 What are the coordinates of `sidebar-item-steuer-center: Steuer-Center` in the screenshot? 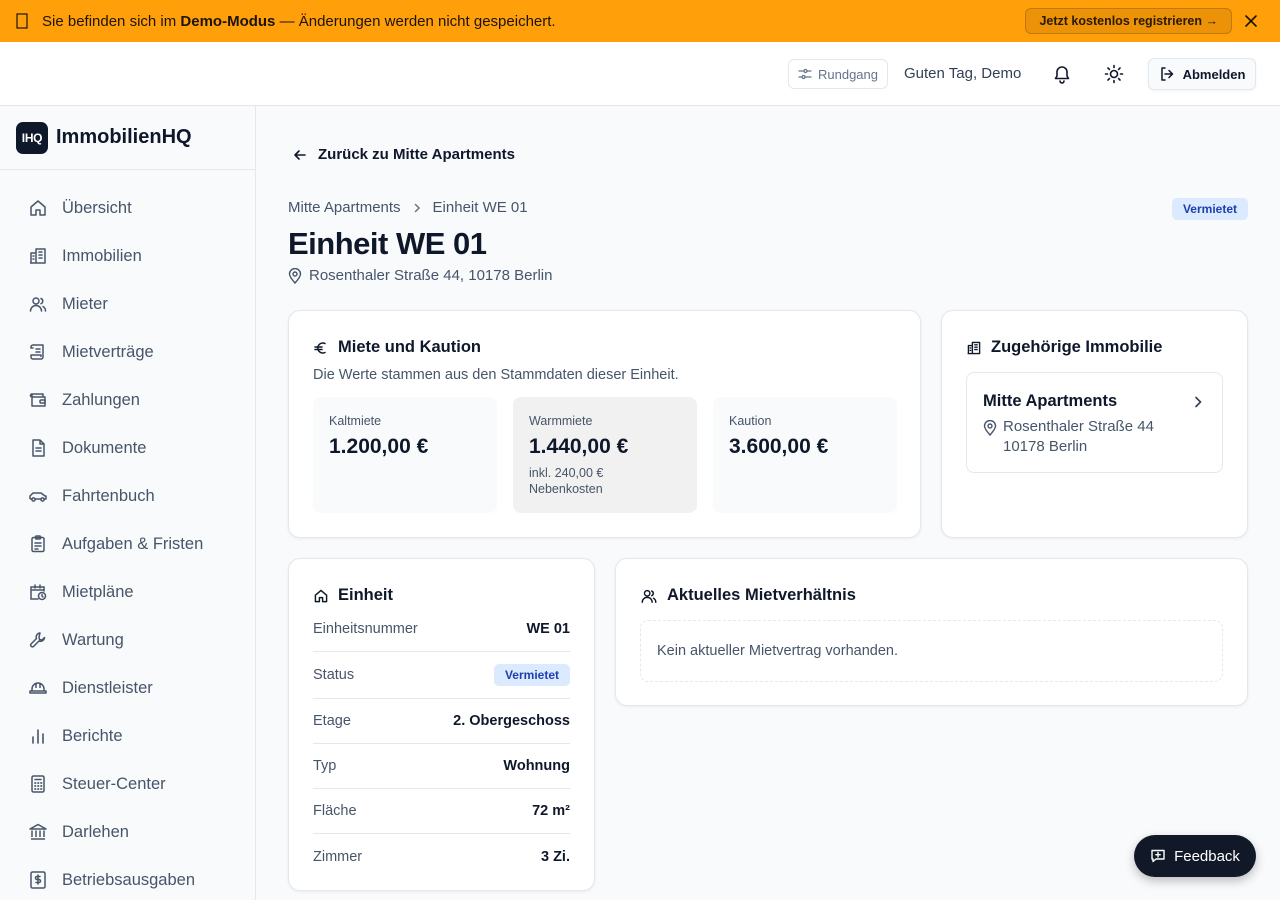 It's located at (127, 784).